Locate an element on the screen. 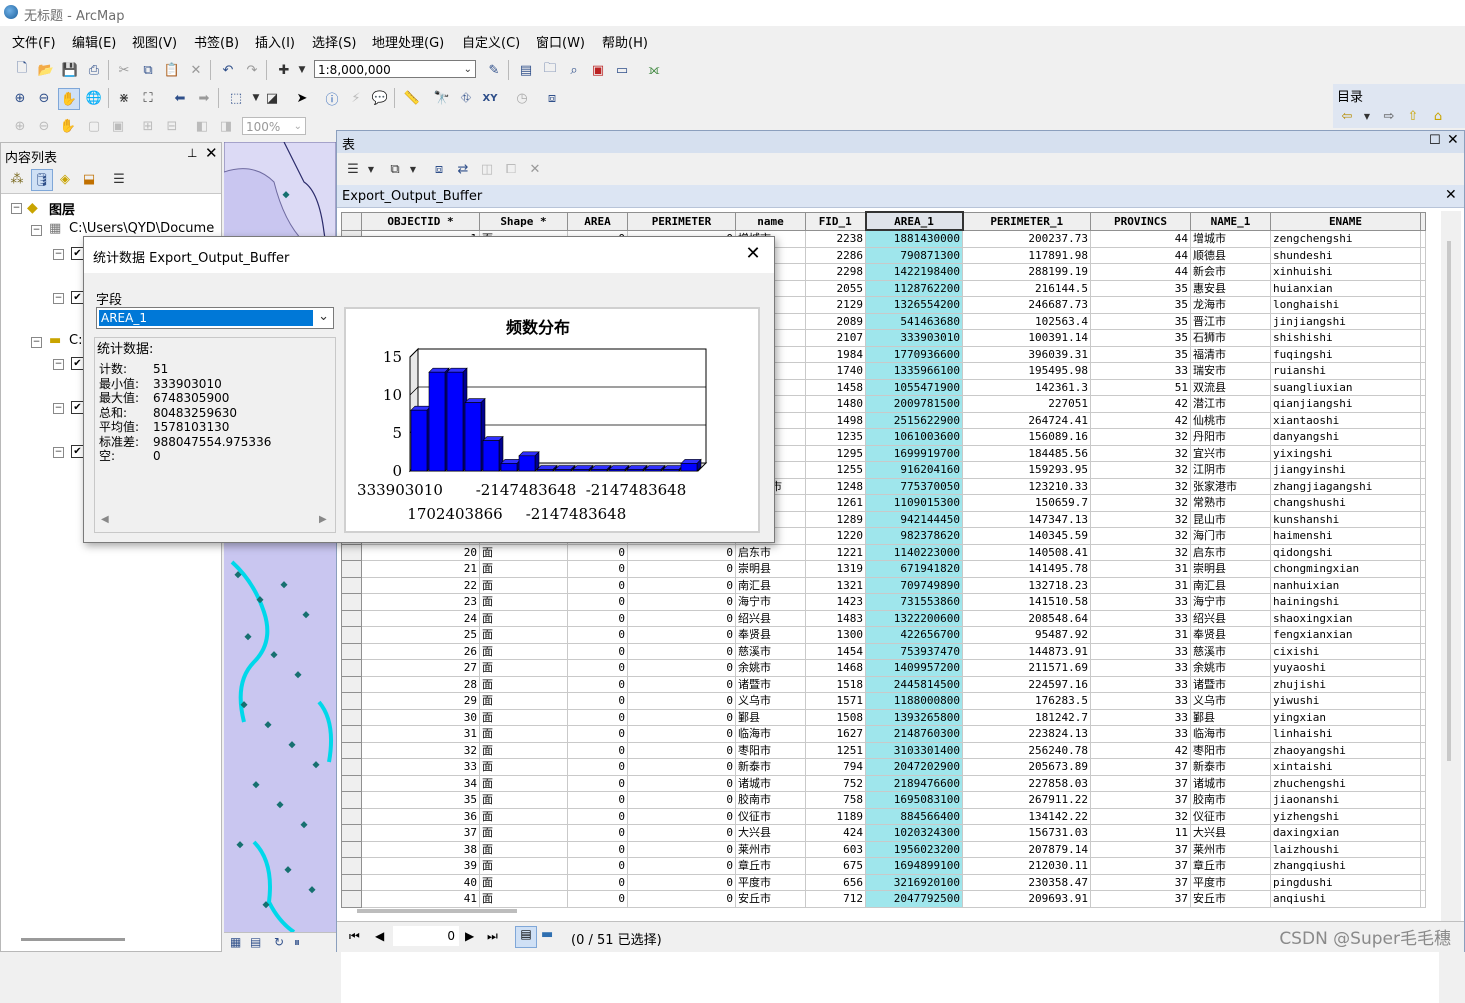  table-cell: 新泰市 is located at coordinates (1230, 767).